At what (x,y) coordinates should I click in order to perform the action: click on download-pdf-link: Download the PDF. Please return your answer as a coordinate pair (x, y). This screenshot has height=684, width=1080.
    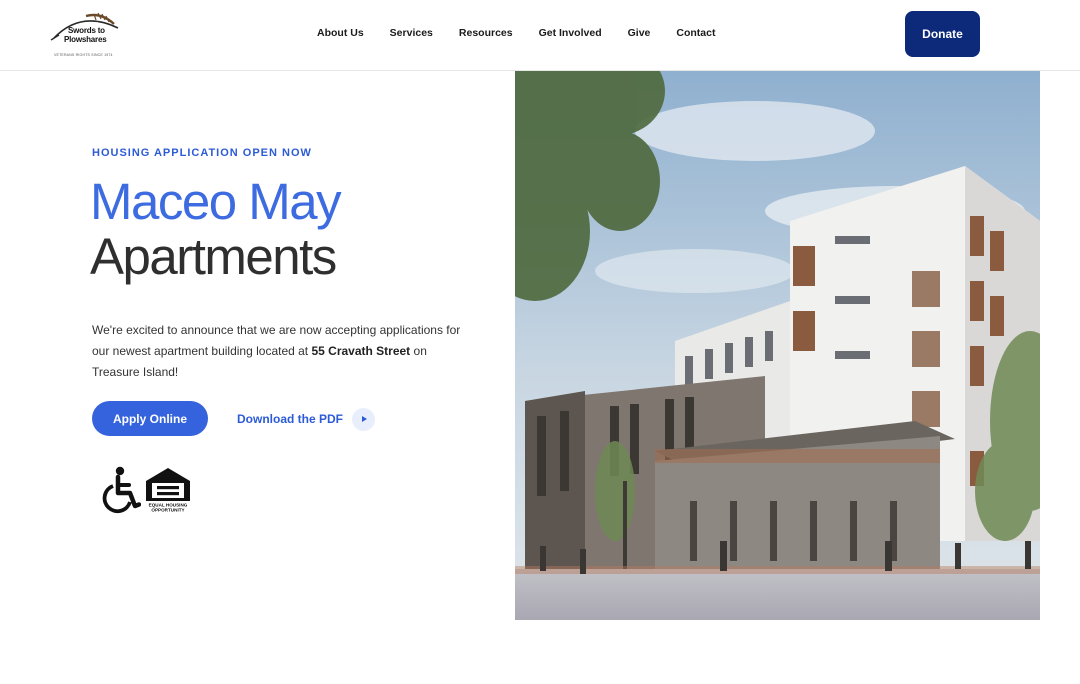
    Looking at the image, I should click on (306, 419).